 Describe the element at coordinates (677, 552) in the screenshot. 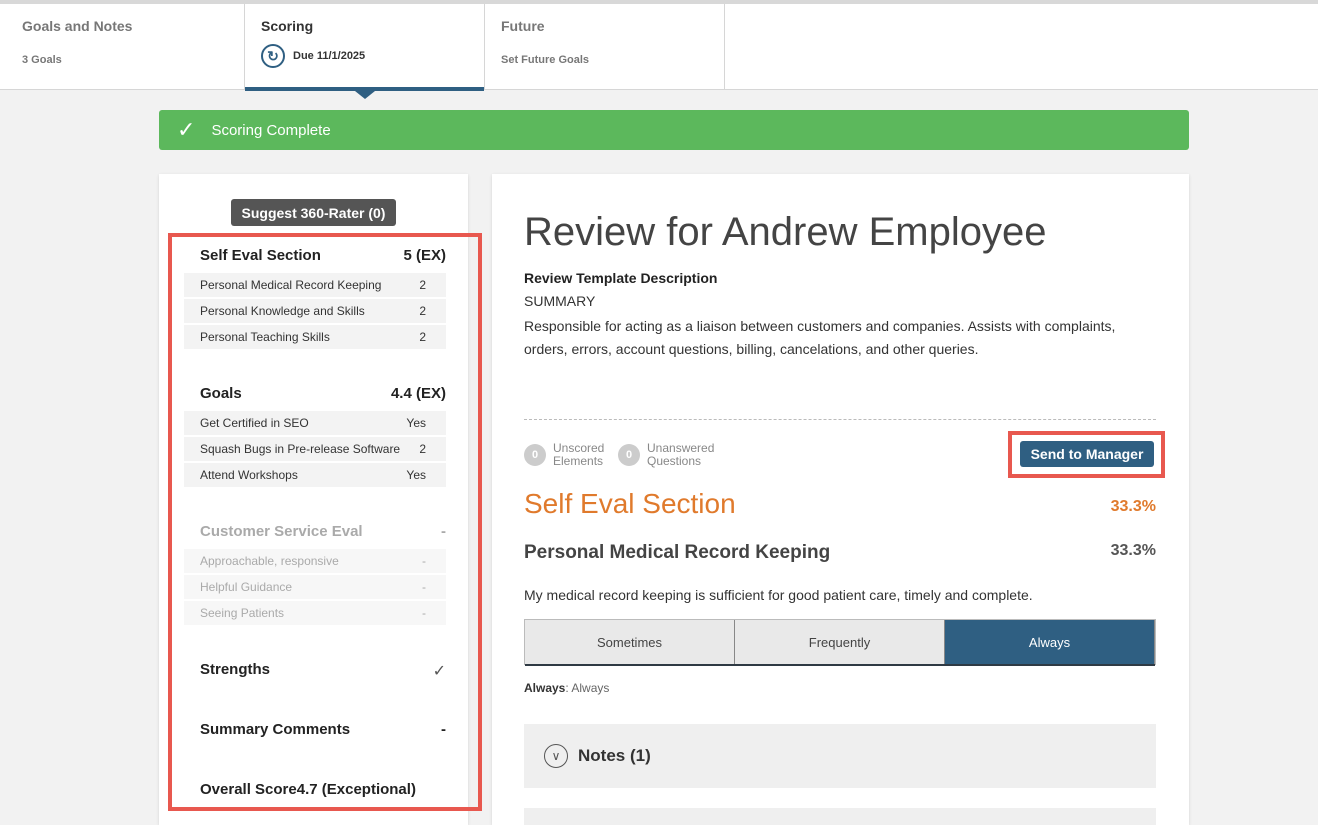

I see `question-title: Personal Medical Record Keeping` at that location.